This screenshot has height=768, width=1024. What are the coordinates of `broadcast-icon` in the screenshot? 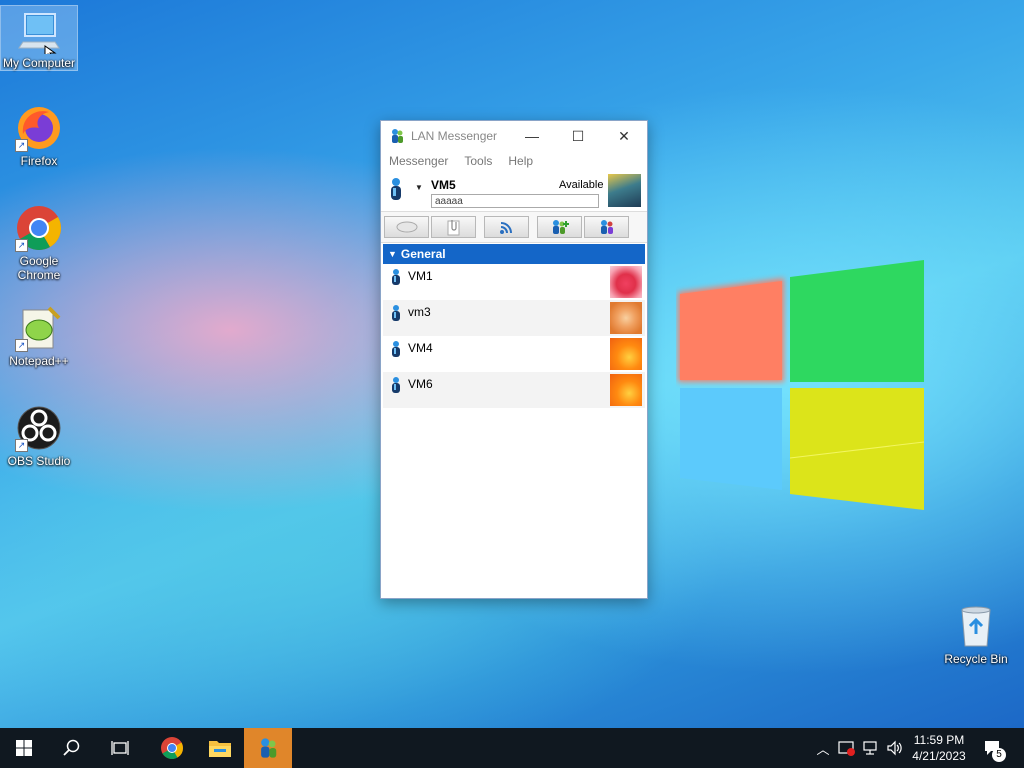 It's located at (505, 228).